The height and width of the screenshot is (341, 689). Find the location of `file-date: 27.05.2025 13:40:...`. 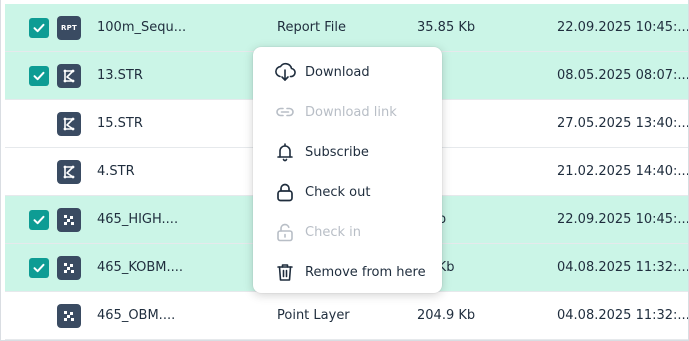

file-date: 27.05.2025 13:40:... is located at coordinates (622, 123).